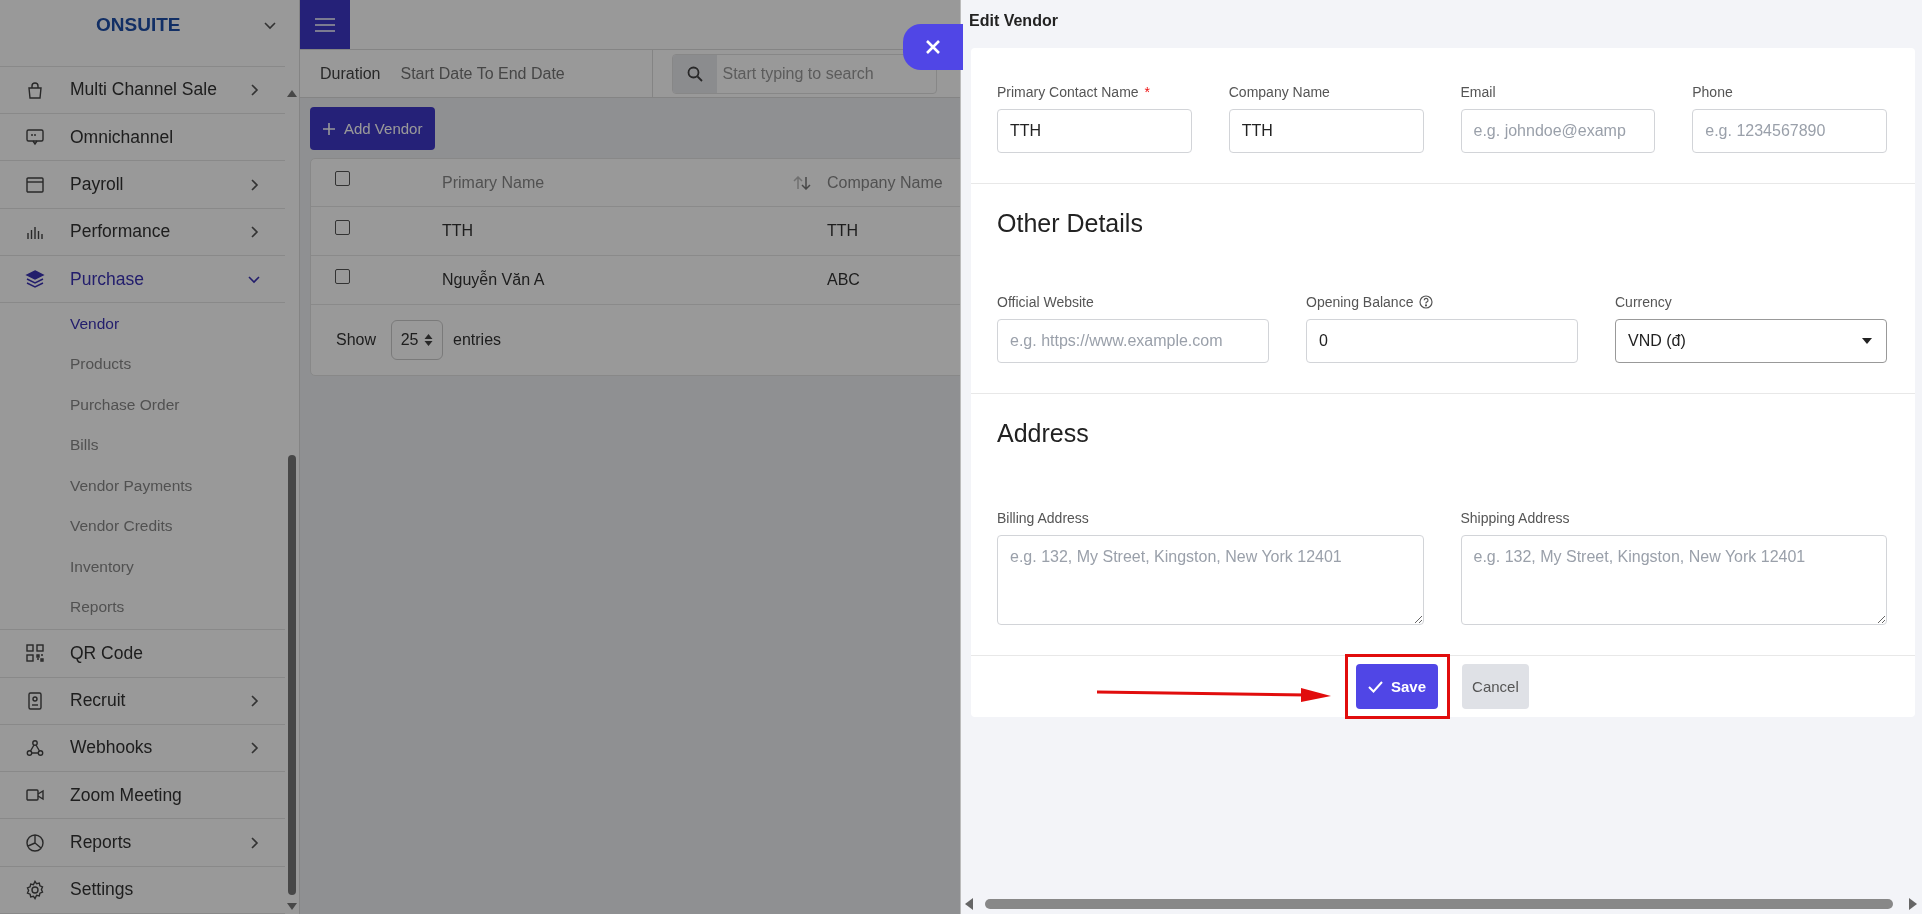  Describe the element at coordinates (477, 340) in the screenshot. I see `entries-label: entries` at that location.